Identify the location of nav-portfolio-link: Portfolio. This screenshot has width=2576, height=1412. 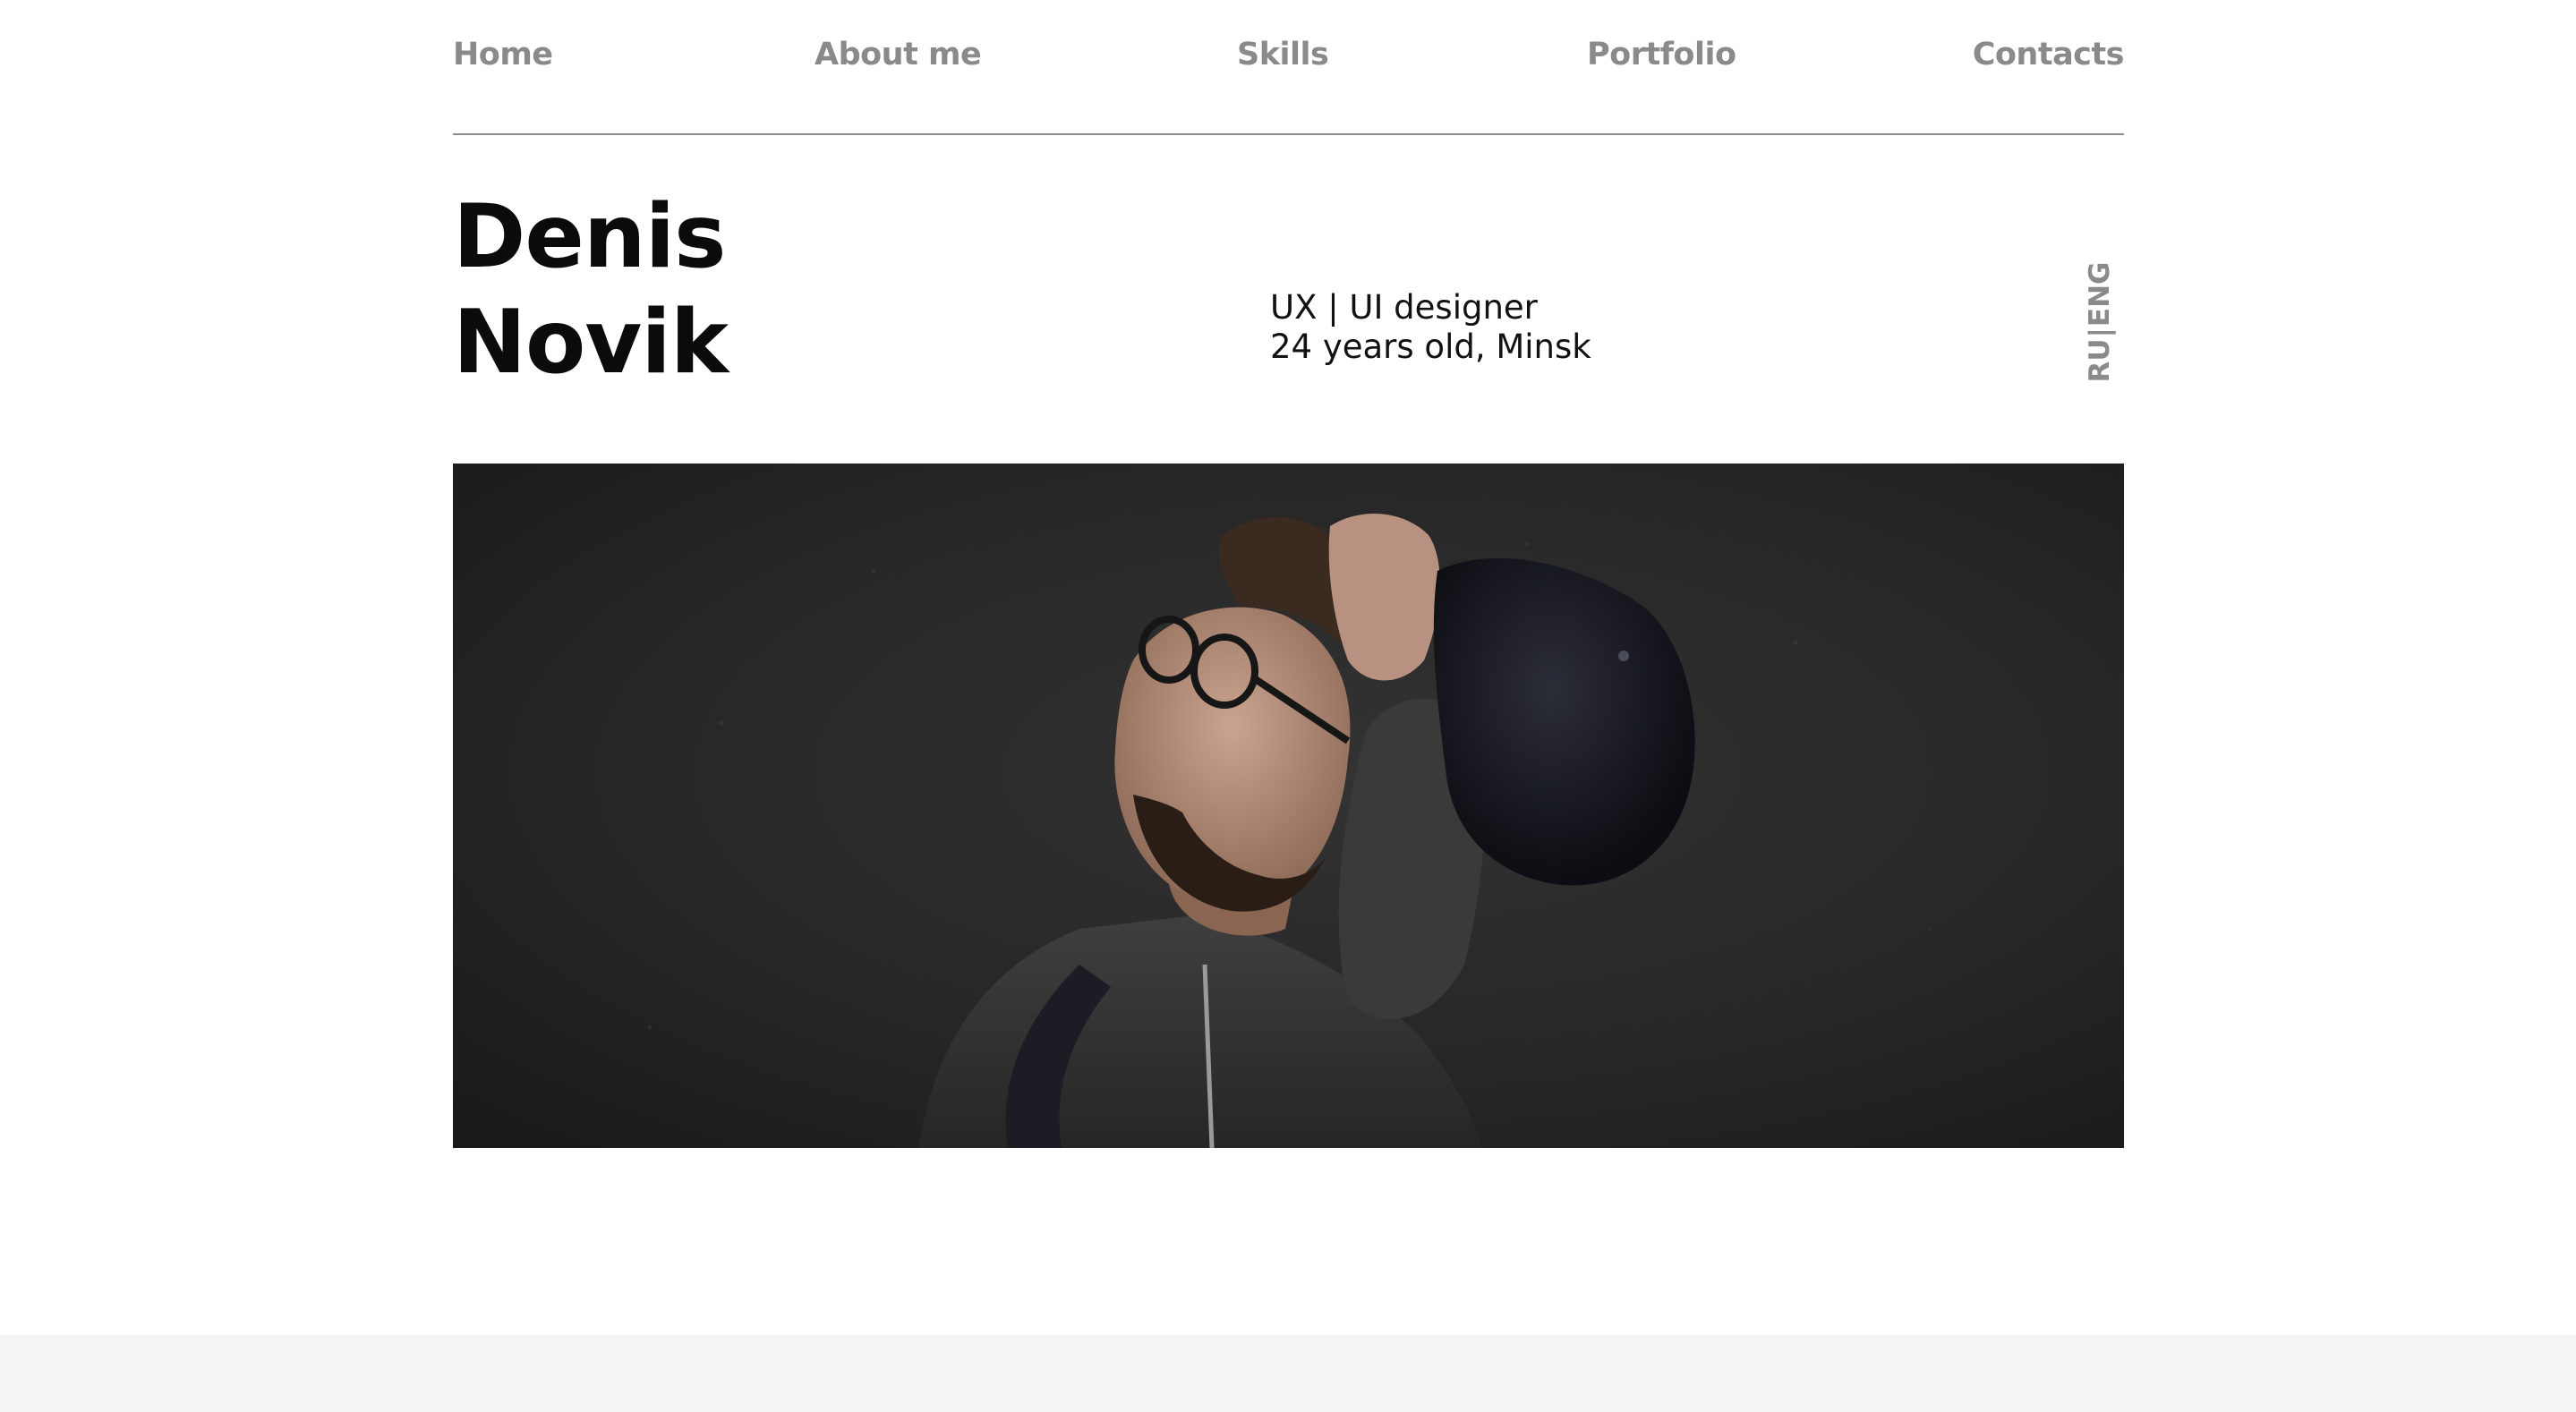
(1661, 54).